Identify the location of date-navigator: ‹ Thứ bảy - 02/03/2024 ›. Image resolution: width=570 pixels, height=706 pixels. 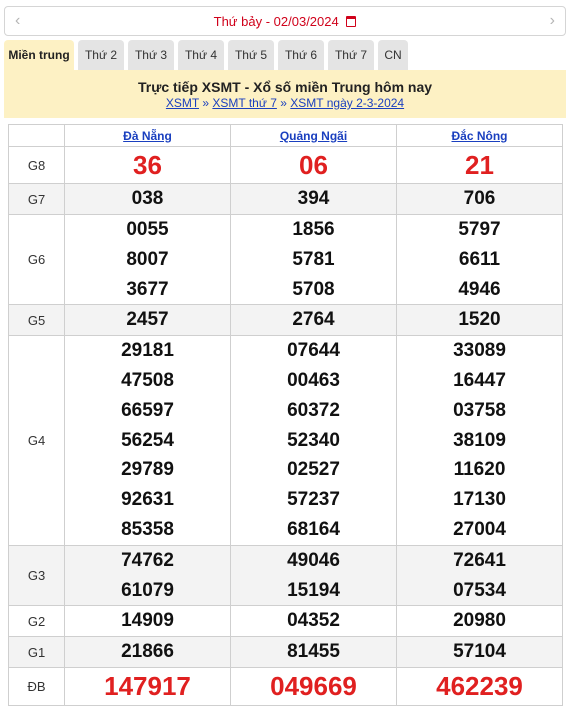
(285, 21).